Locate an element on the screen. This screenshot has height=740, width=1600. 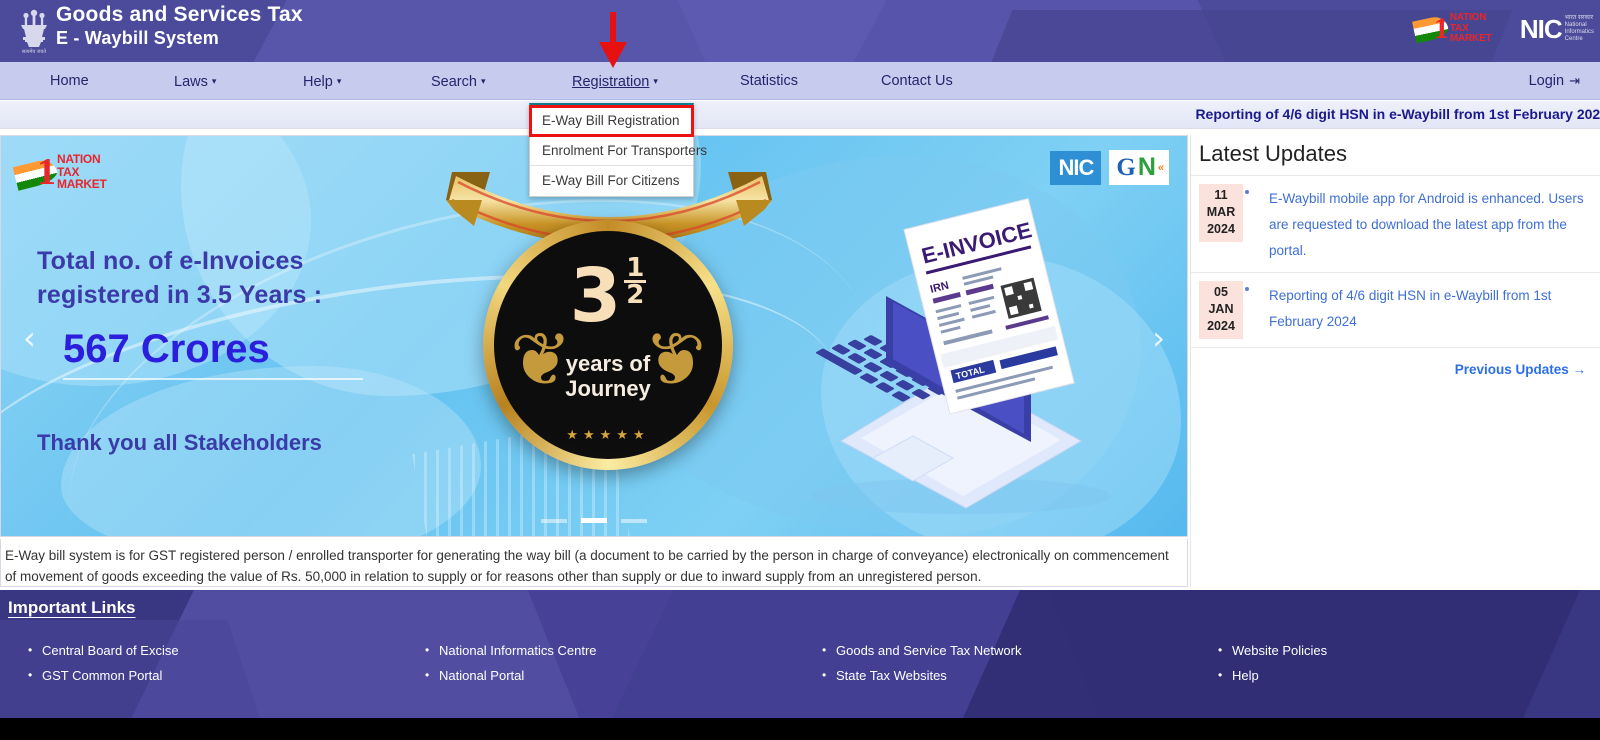
login-arrow-icon: ⇥ is located at coordinates (1574, 80).